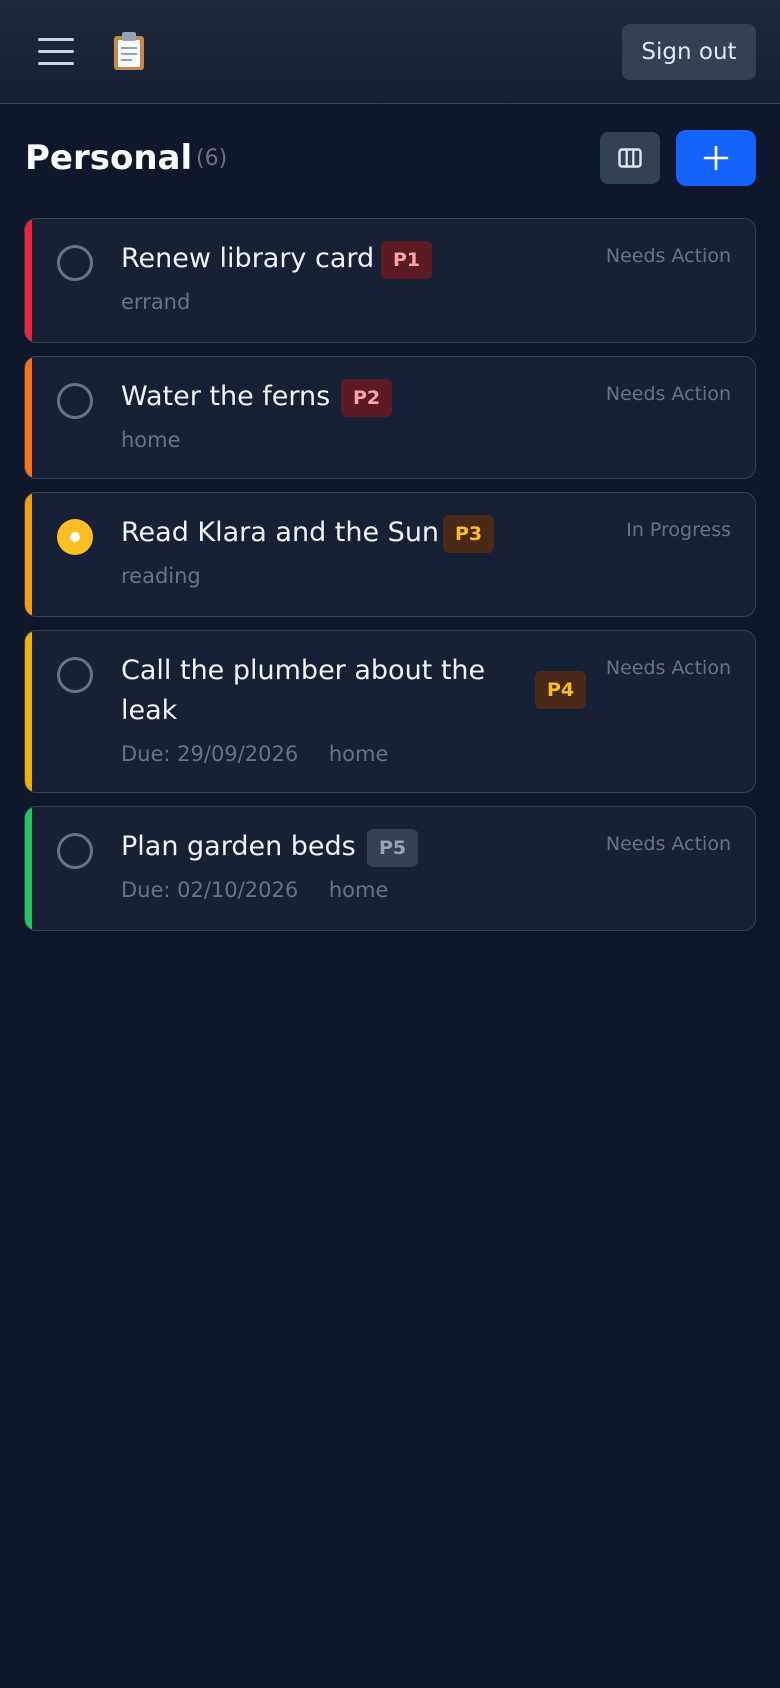  I want to click on status-label: In Progress, so click(678, 530).